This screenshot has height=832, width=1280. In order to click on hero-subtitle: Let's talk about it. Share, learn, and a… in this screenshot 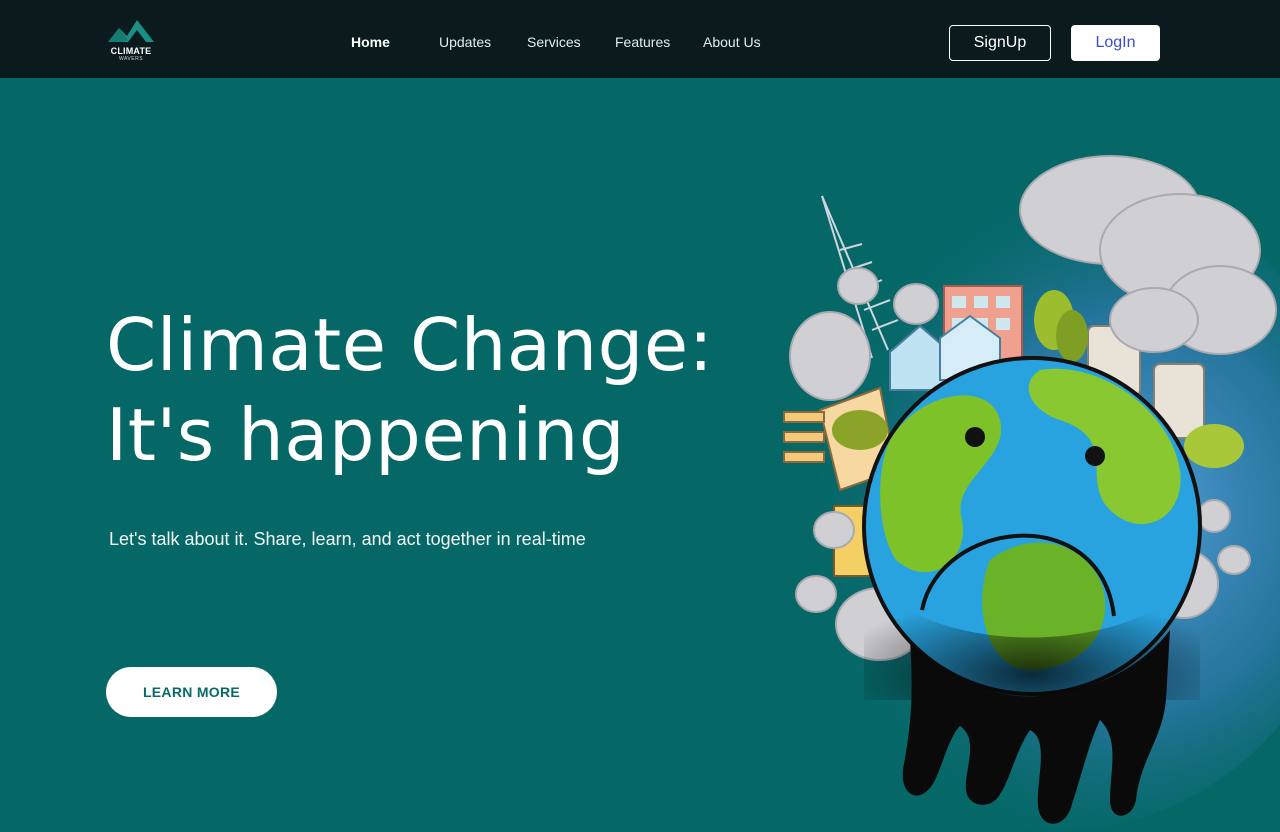, I will do `click(347, 539)`.